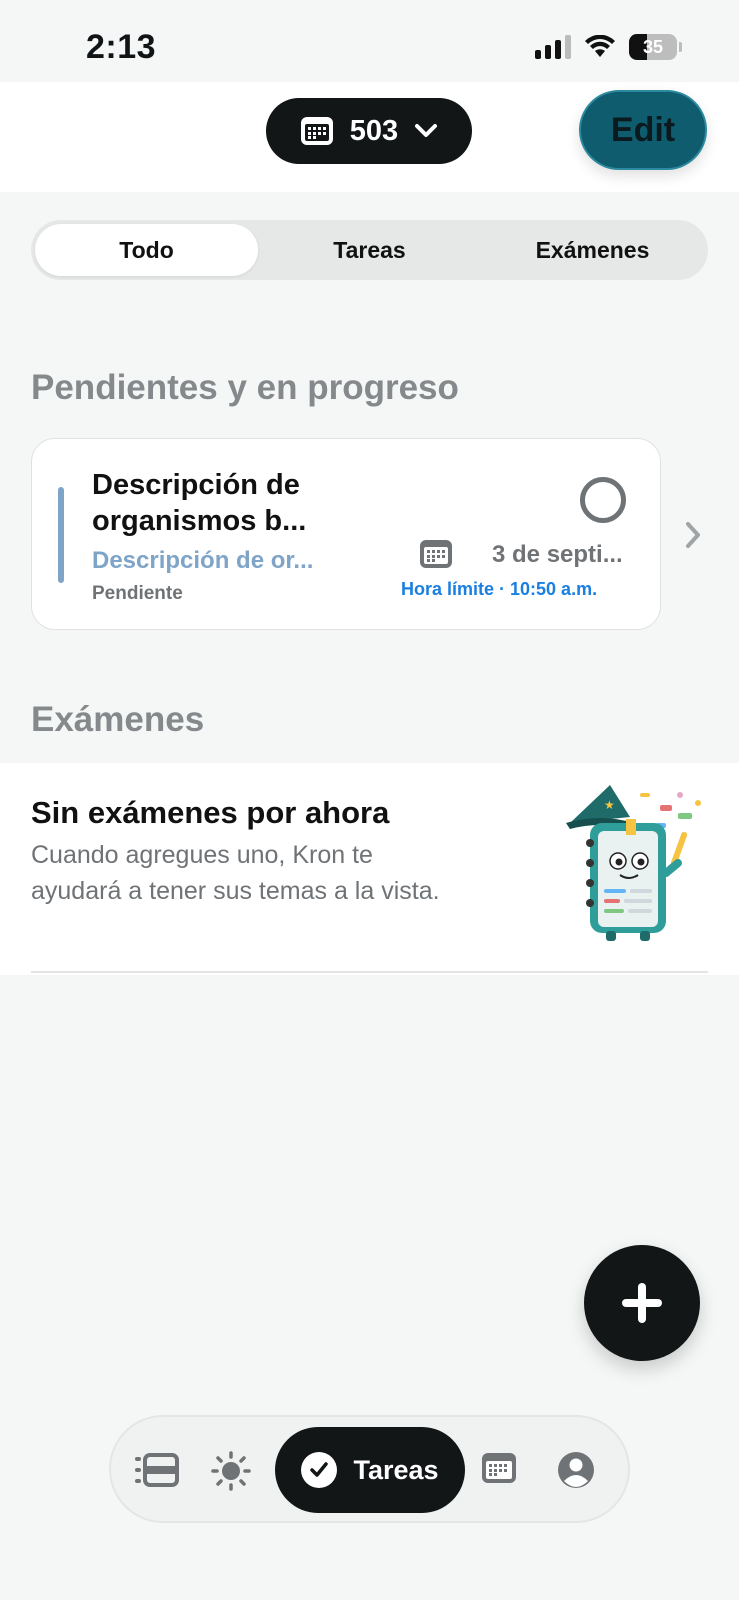  I want to click on header: 503 Edit, so click(369, 137).